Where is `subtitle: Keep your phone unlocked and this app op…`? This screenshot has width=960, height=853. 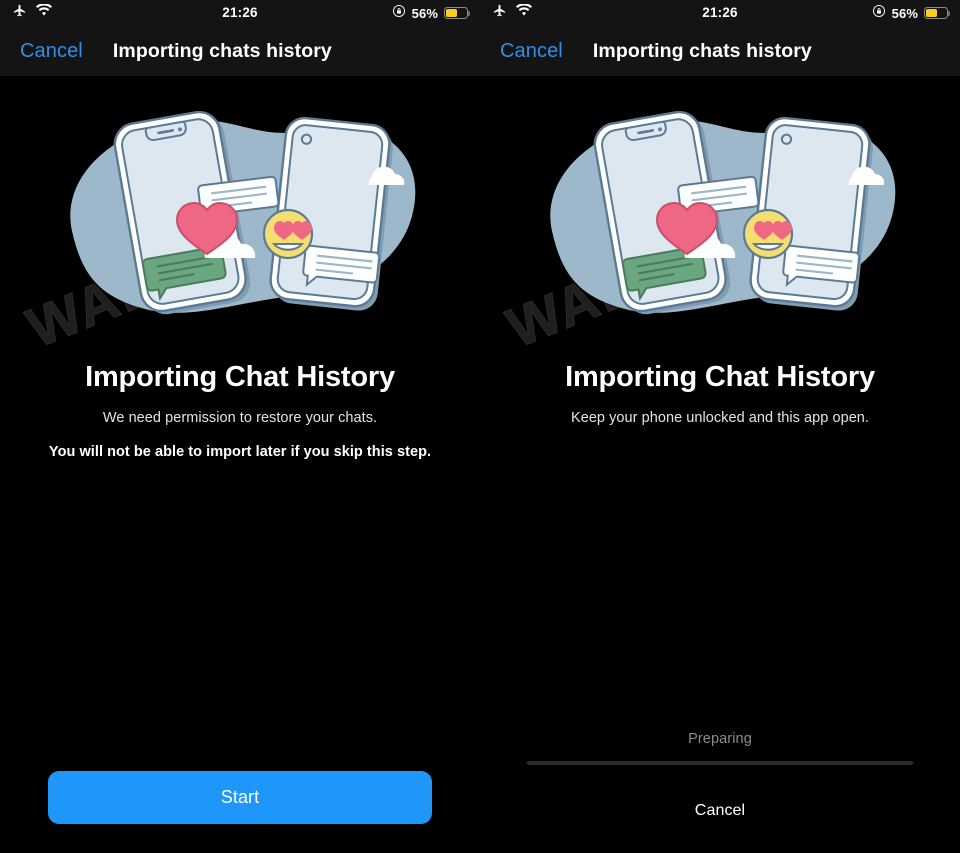 subtitle: Keep your phone unlocked and this app op… is located at coordinates (720, 418).